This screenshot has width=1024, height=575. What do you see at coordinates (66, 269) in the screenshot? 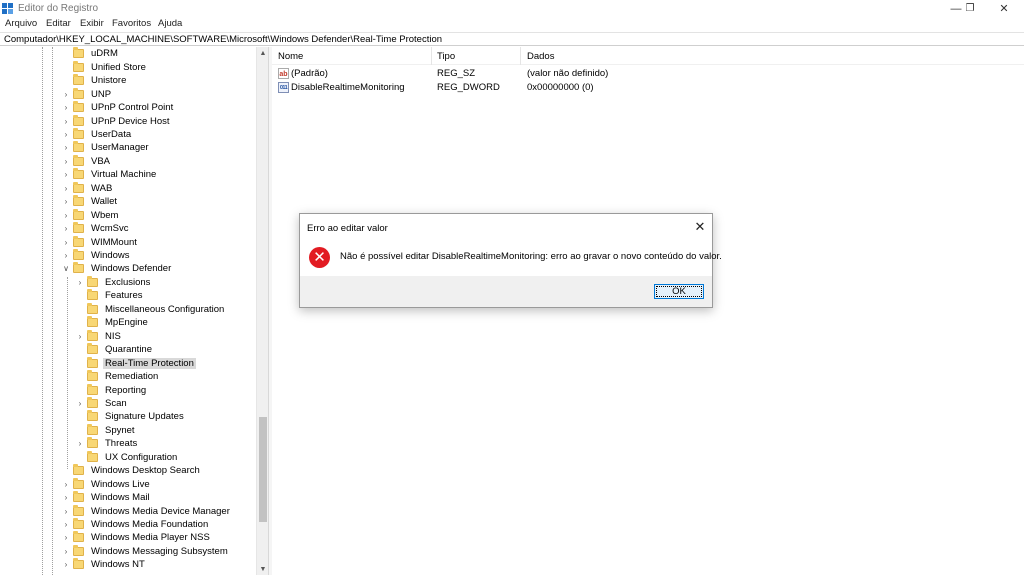
I see `collapse-chevron-icon: ∨` at bounding box center [66, 269].